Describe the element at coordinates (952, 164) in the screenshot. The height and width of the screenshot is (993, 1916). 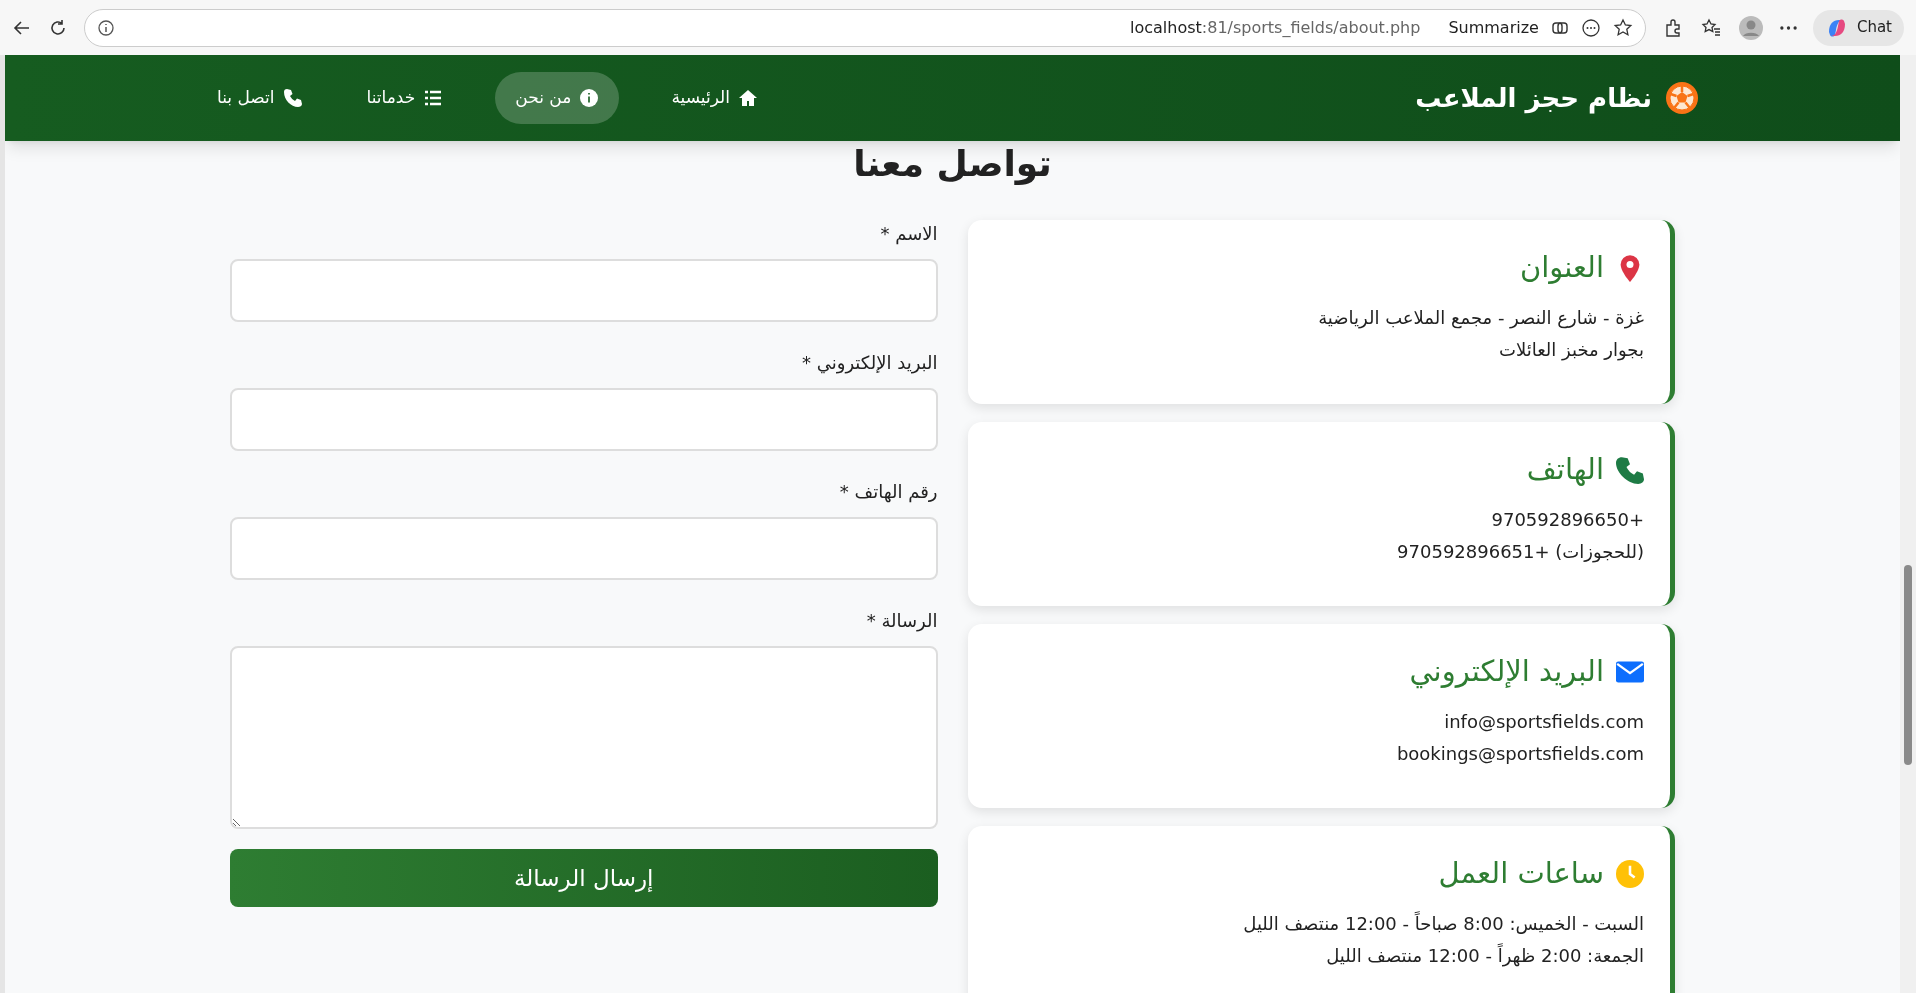
I see `page-heading: تواصل معنا` at that location.